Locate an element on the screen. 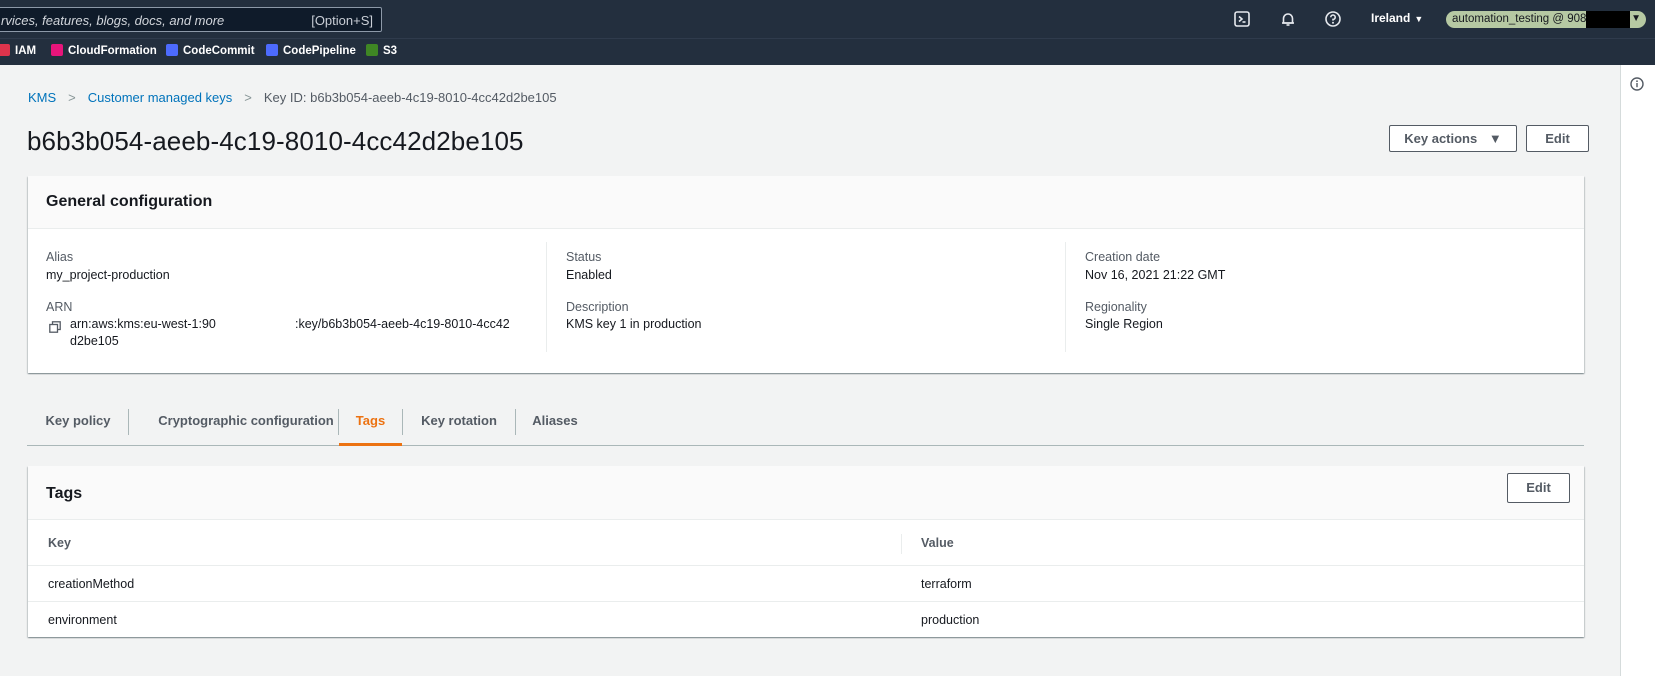  tag-key: creationMethod is located at coordinates (91, 584).